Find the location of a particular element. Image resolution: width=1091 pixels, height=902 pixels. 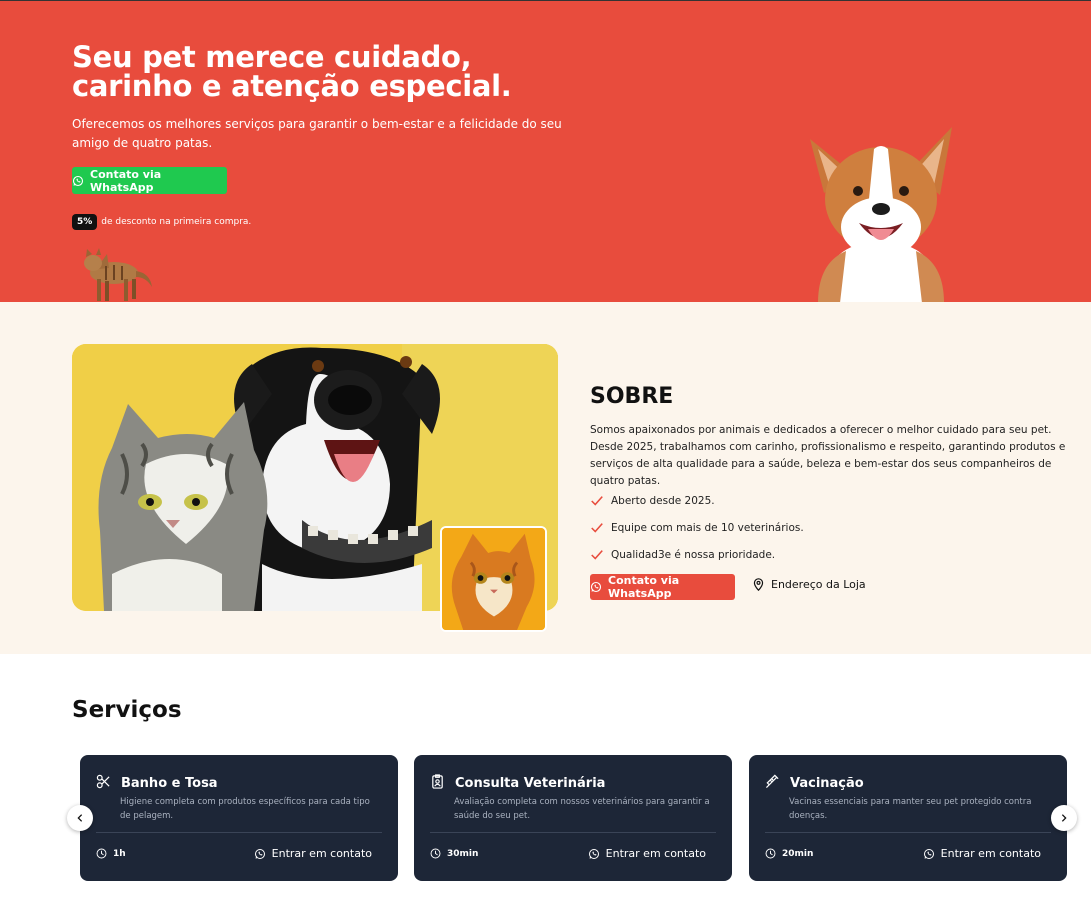

hero-whatsapp-button: Contato via WhatsApp is located at coordinates (149, 180).